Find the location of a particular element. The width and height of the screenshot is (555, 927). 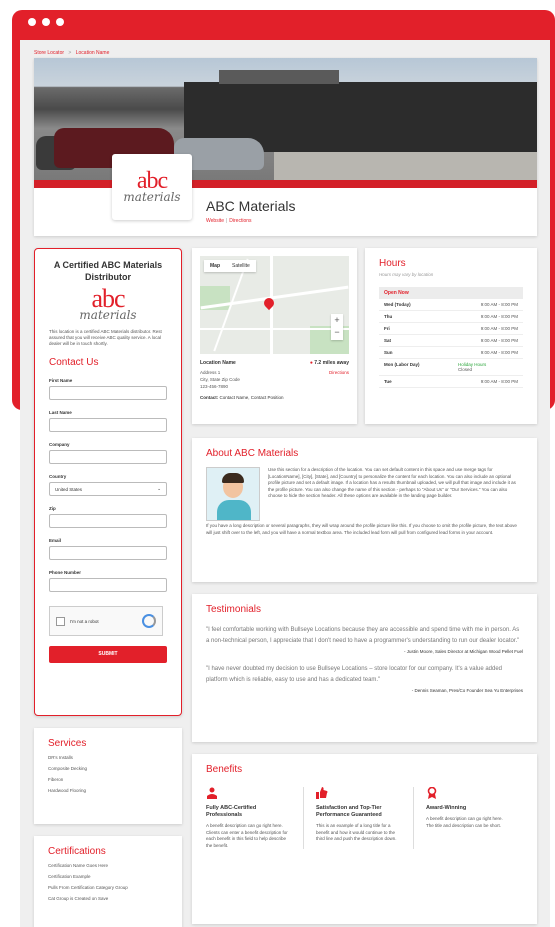

hours-day: Thu is located at coordinates (388, 316).